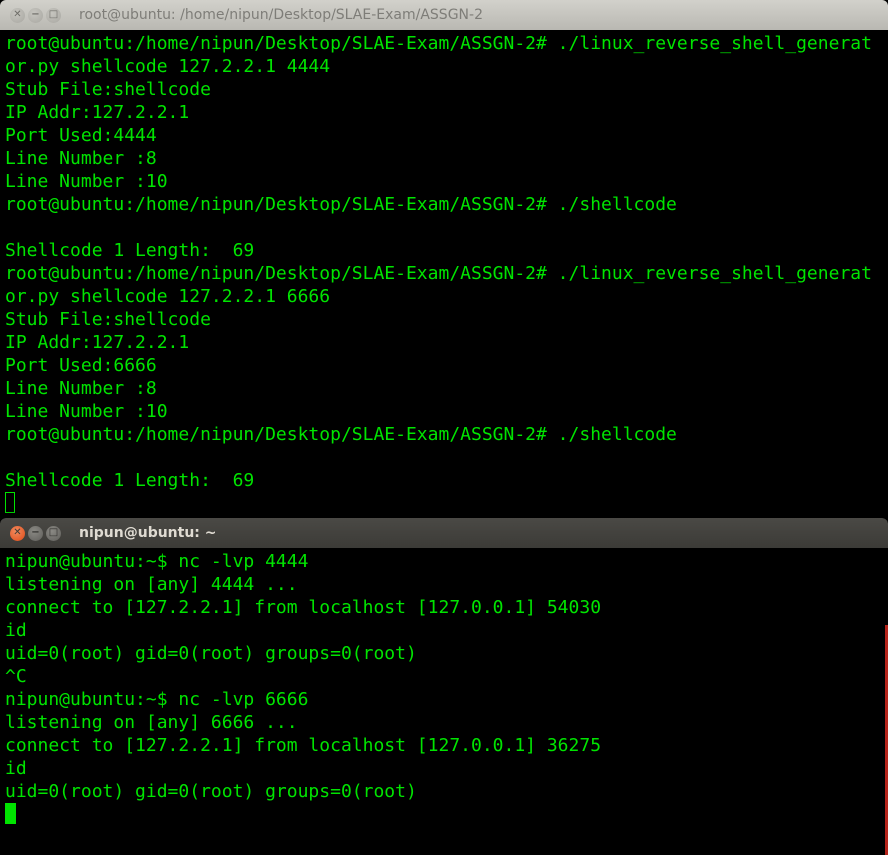 This screenshot has width=888, height=855. Describe the element at coordinates (16, 676) in the screenshot. I see `terminal-line: ^C` at that location.